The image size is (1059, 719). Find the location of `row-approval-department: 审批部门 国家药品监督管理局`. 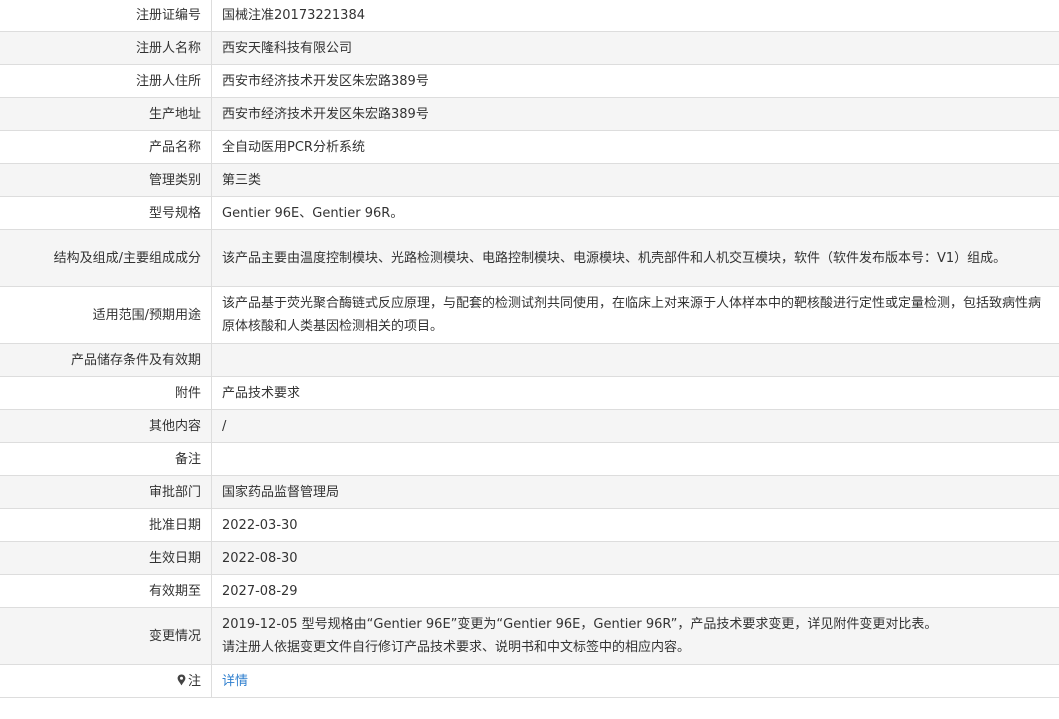

row-approval-department: 审批部门 国家药品监督管理局 is located at coordinates (529, 492).